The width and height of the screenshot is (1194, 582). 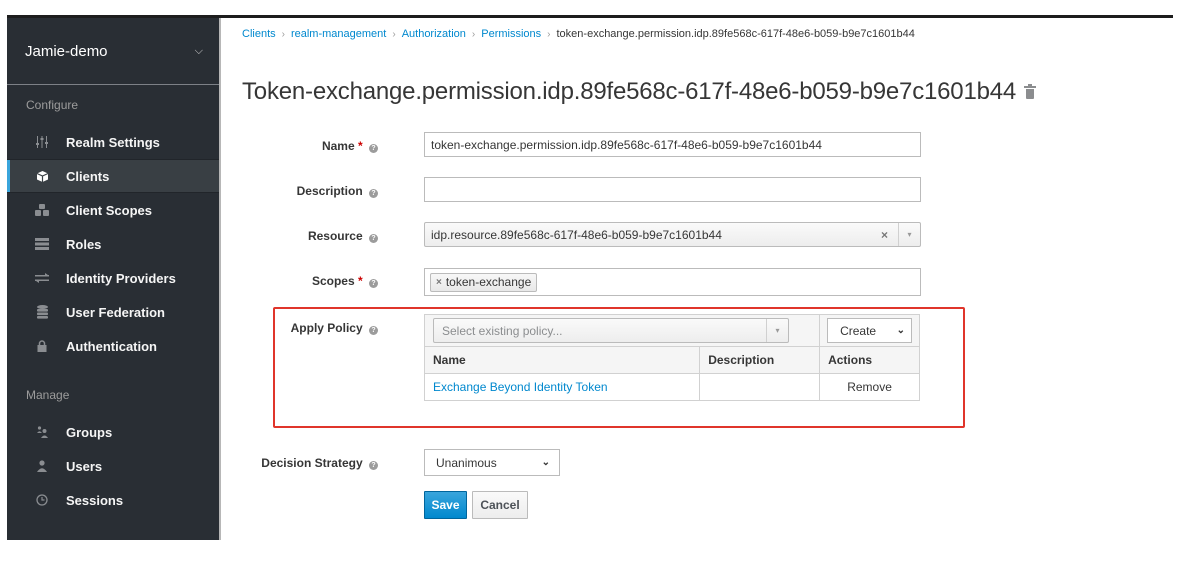 I want to click on column-header-description: Description, so click(x=760, y=360).